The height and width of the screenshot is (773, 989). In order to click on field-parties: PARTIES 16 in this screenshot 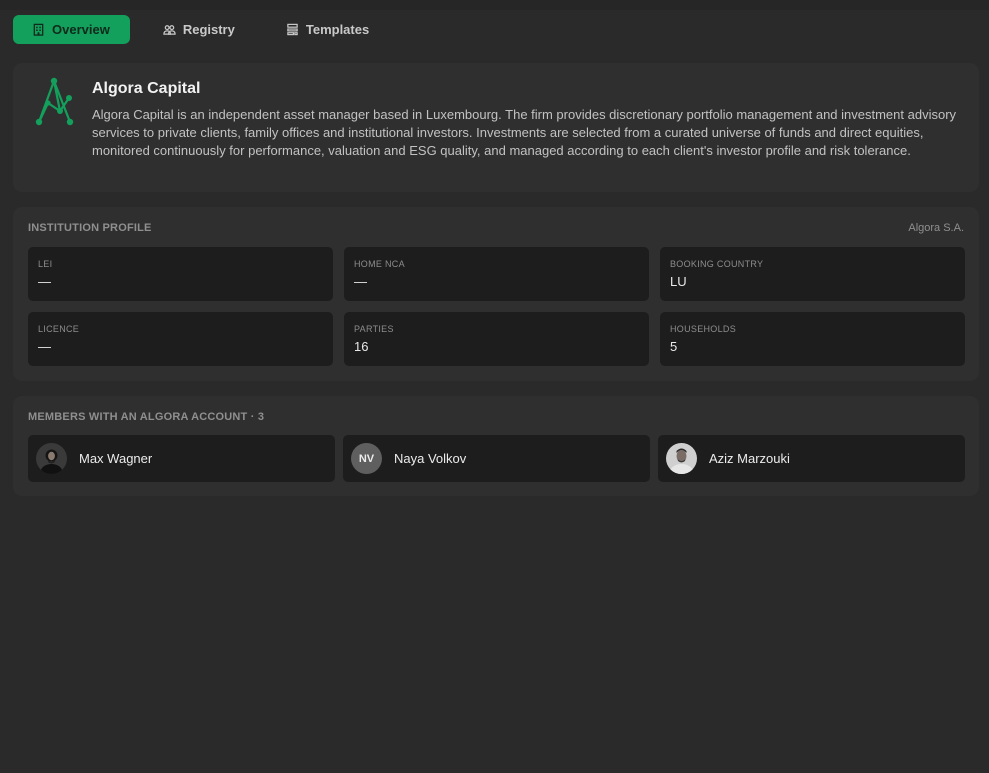, I will do `click(496, 339)`.